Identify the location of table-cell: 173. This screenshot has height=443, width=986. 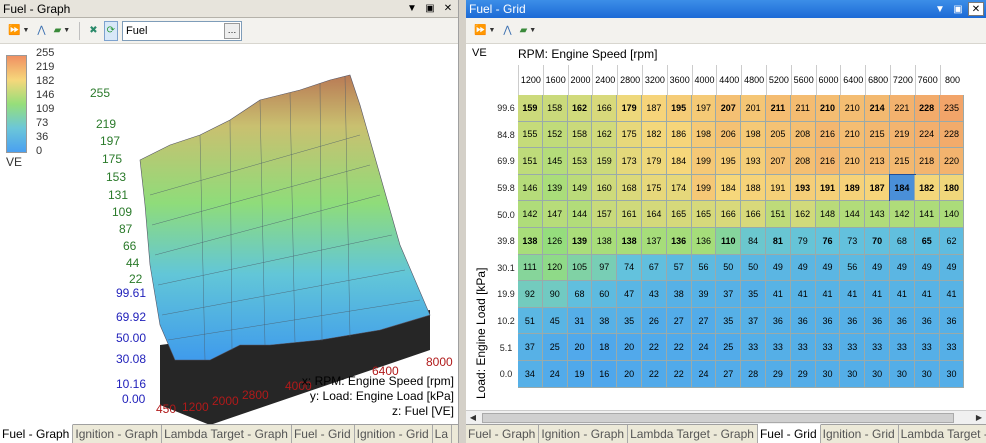
(629, 161).